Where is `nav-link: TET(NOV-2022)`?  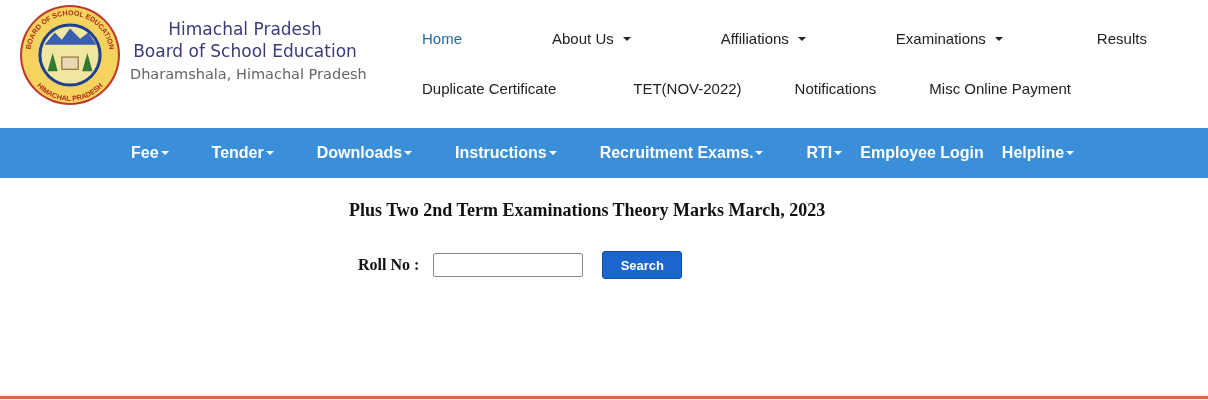 nav-link: TET(NOV-2022) is located at coordinates (687, 89).